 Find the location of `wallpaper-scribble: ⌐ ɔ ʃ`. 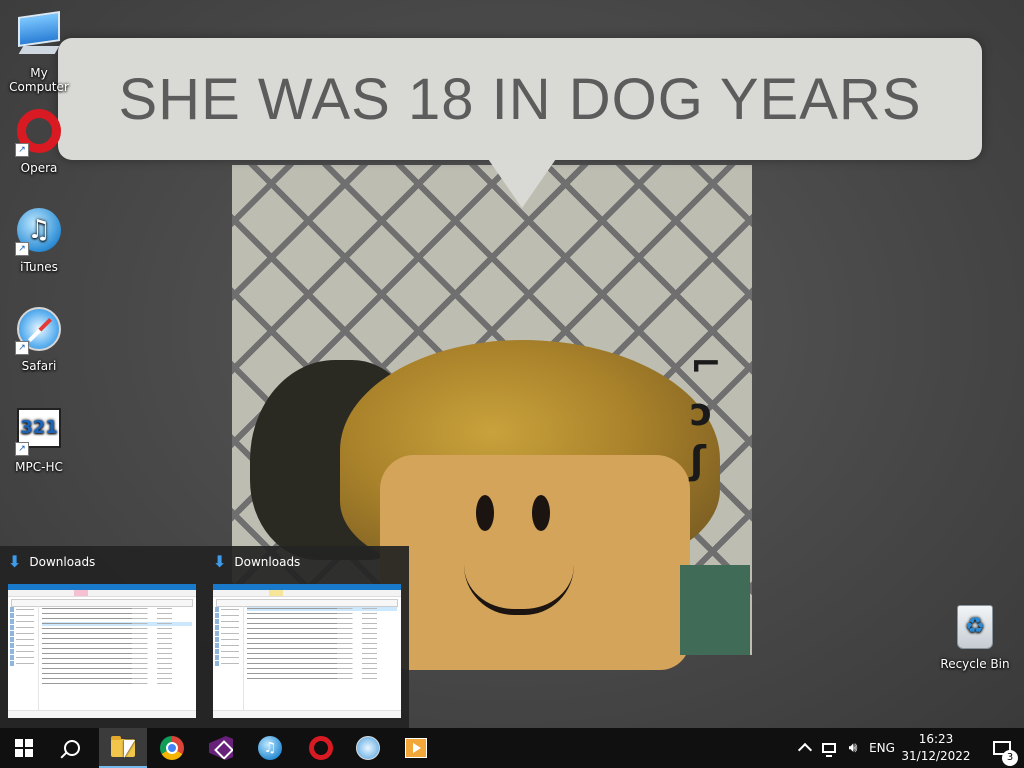

wallpaper-scribble: ⌐ ɔ ʃ is located at coordinates (706, 412).